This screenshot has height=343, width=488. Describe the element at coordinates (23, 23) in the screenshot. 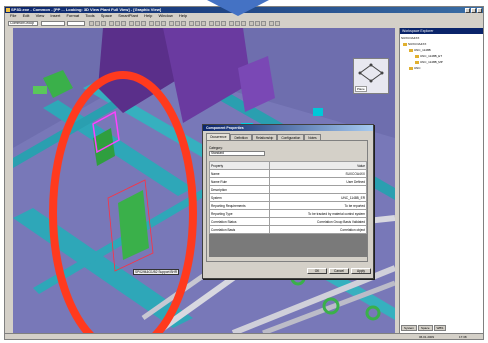

I see `permission-group-combo: CommonGroup` at that location.